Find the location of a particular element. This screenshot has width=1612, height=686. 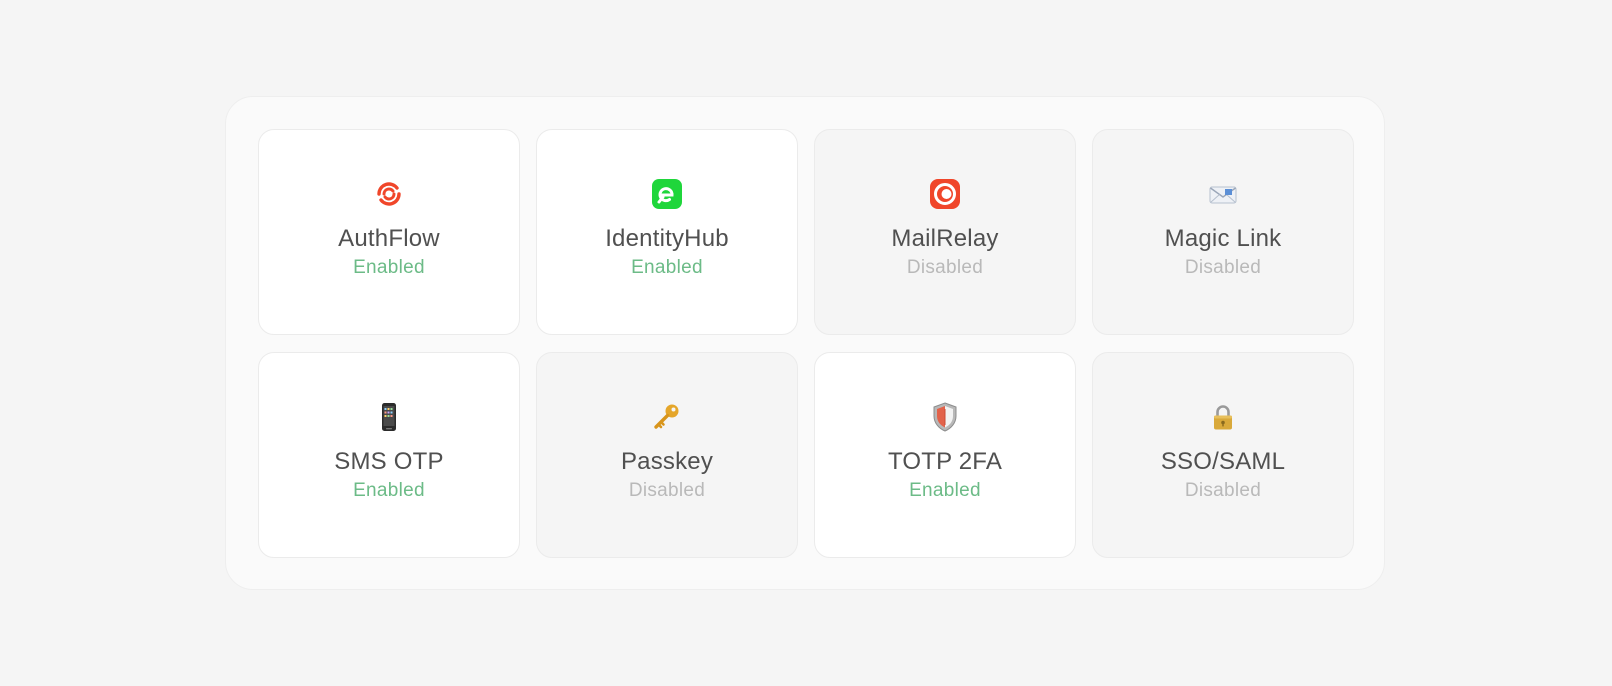

shield-icon is located at coordinates (945, 417).